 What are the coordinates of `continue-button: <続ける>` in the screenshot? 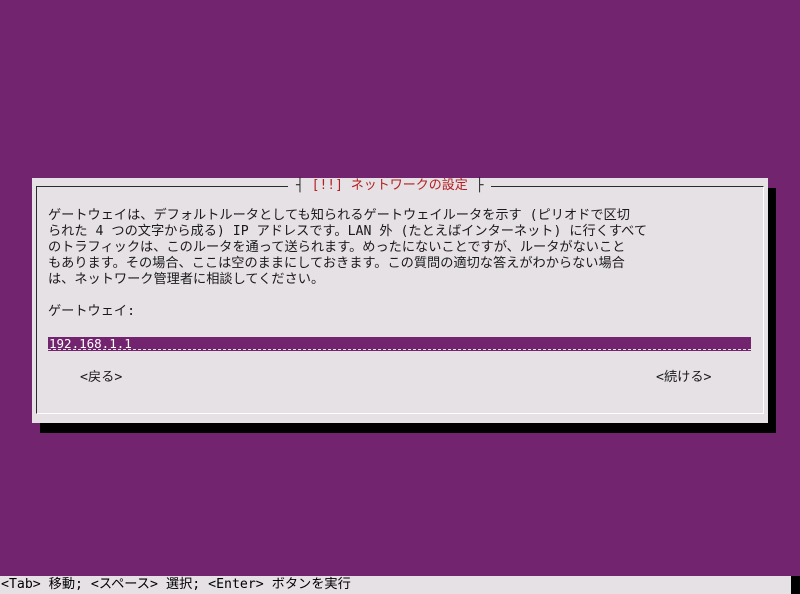 It's located at (683, 378).